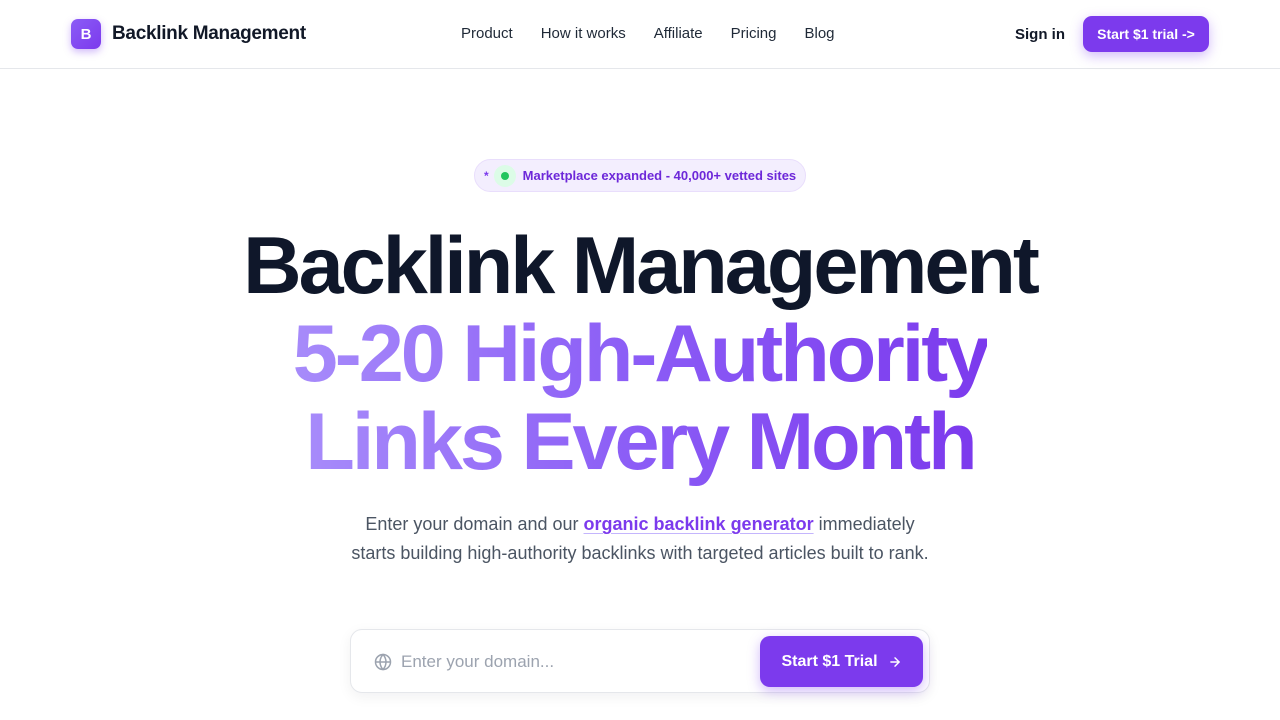  What do you see at coordinates (829, 661) in the screenshot?
I see `start-trial-label: Start $1 Trial` at bounding box center [829, 661].